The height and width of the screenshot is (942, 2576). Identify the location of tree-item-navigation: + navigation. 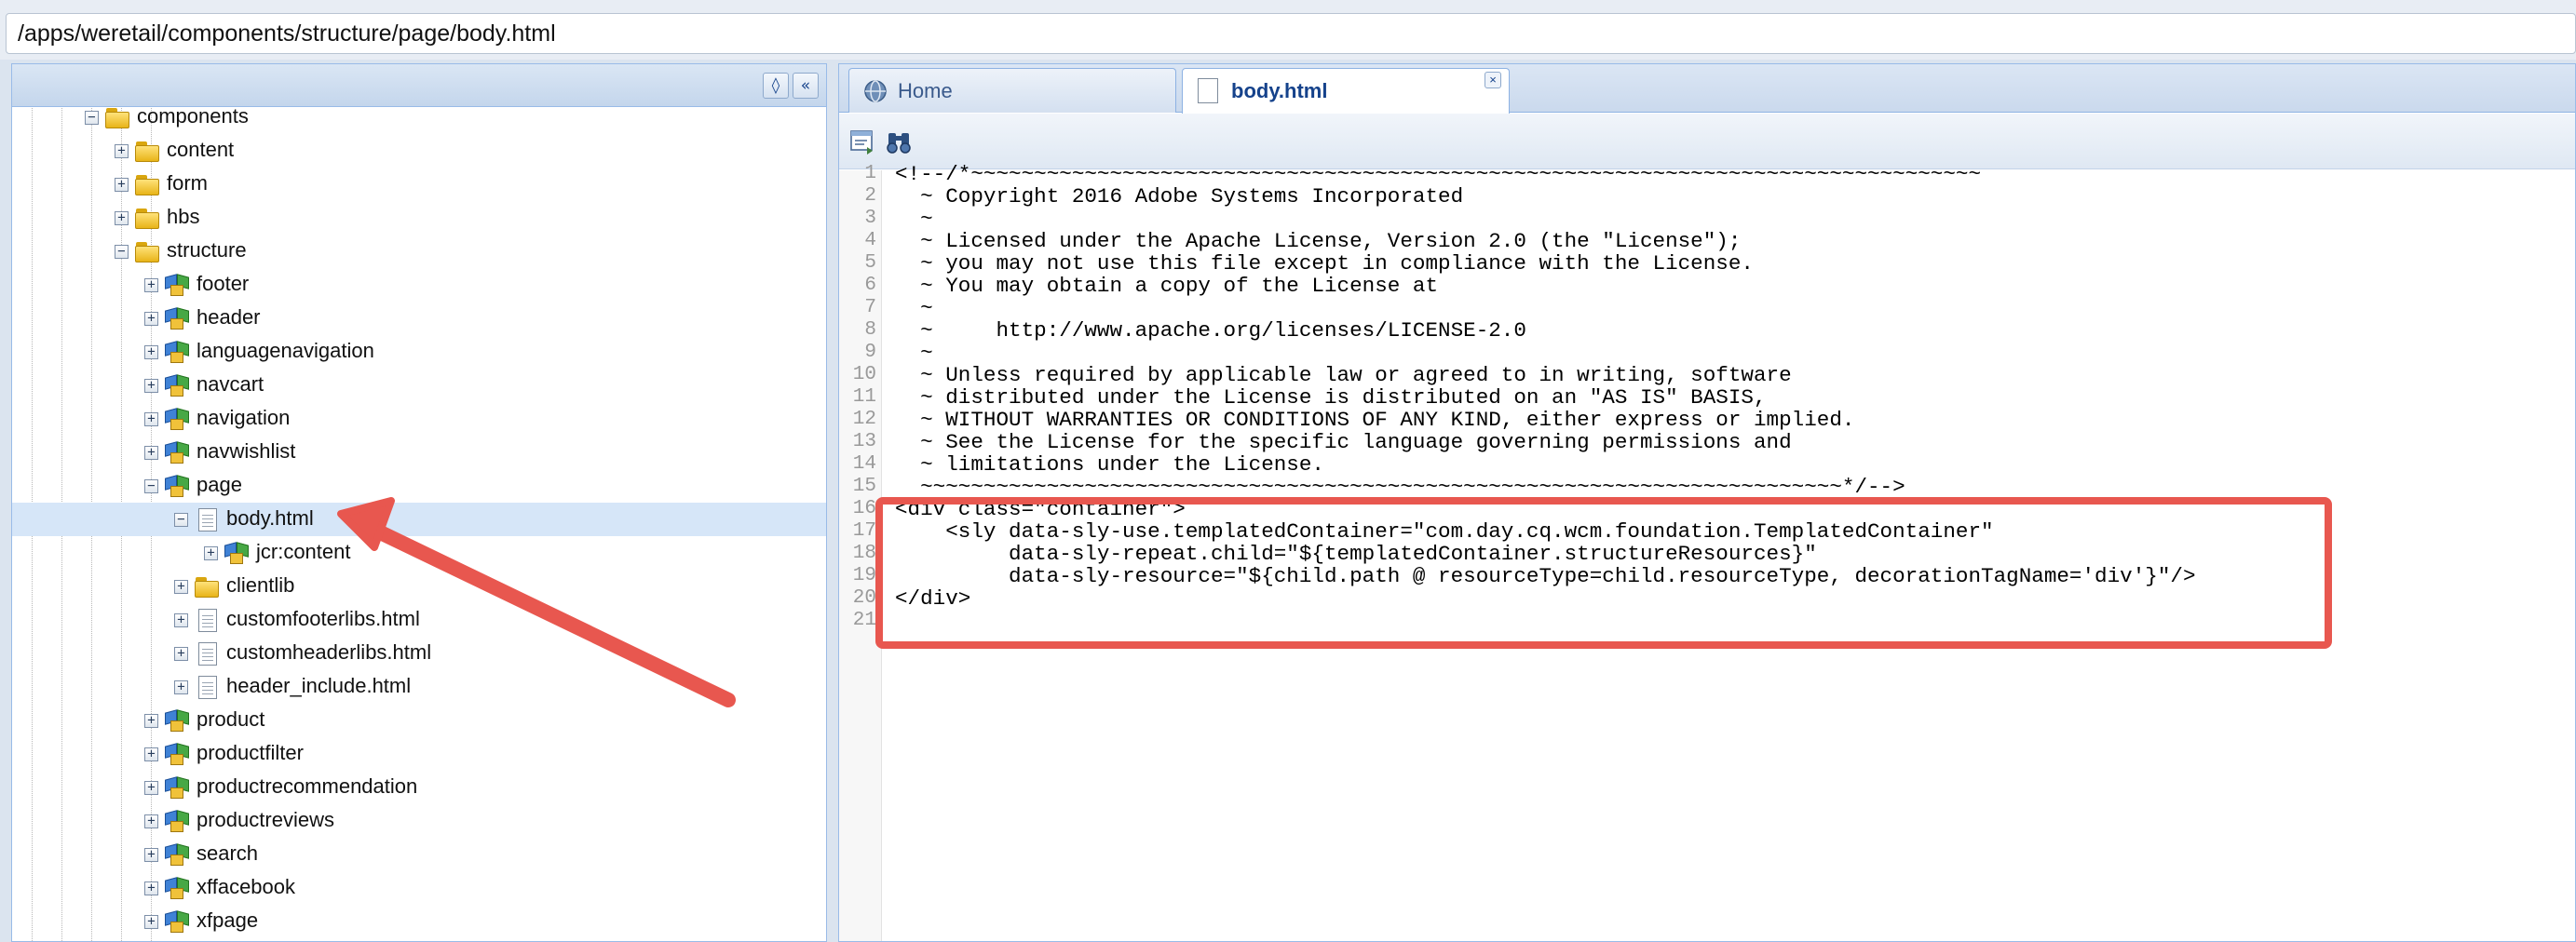
(419, 419).